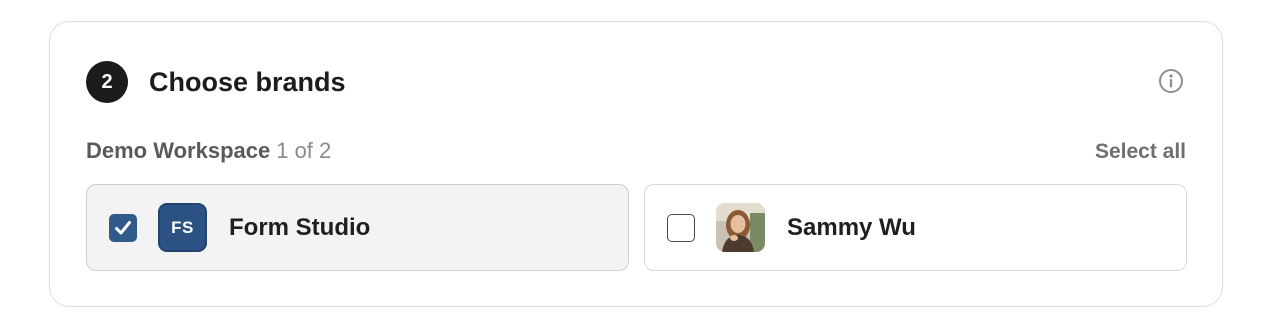 The width and height of the screenshot is (1272, 328). What do you see at coordinates (178, 150) in the screenshot?
I see `workspace-name: Demo Workspace` at bounding box center [178, 150].